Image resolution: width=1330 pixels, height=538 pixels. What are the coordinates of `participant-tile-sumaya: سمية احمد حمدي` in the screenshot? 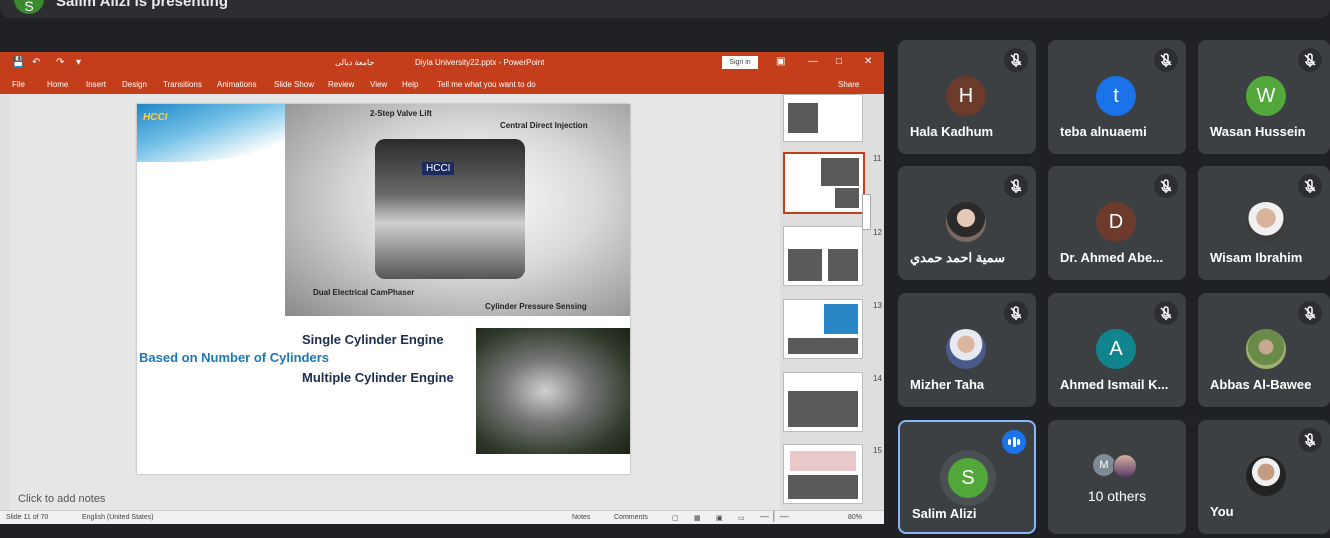 It's located at (967, 223).